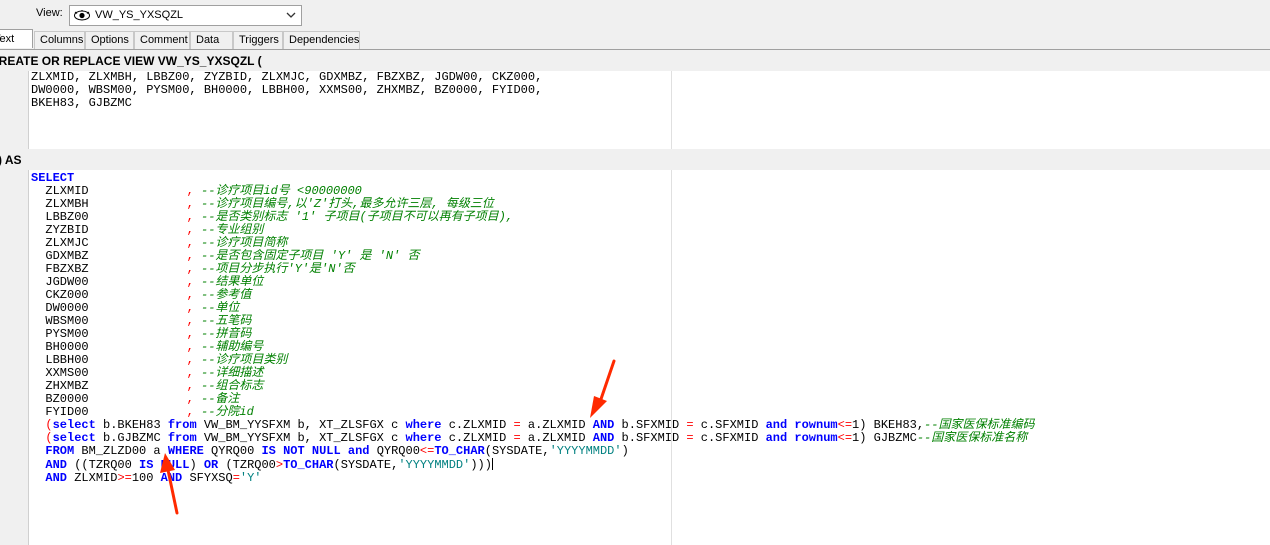 The width and height of the screenshot is (1270, 545). I want to click on code-line: LBBZ00, --是否类别标志 '1' 子项目(子项目不可以再有子项目),, so click(272, 217).